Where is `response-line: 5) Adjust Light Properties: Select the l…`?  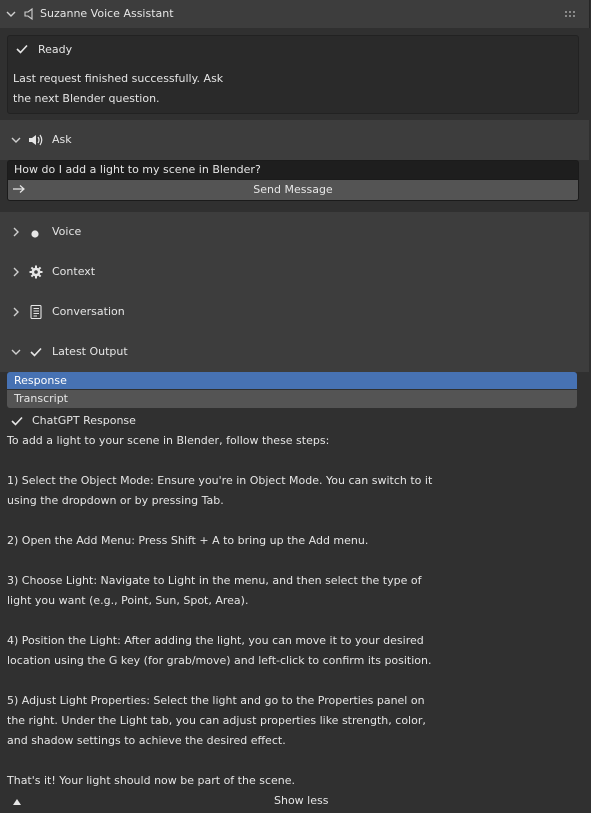 response-line: 5) Adjust Light Properties: Select the l… is located at coordinates (216, 700).